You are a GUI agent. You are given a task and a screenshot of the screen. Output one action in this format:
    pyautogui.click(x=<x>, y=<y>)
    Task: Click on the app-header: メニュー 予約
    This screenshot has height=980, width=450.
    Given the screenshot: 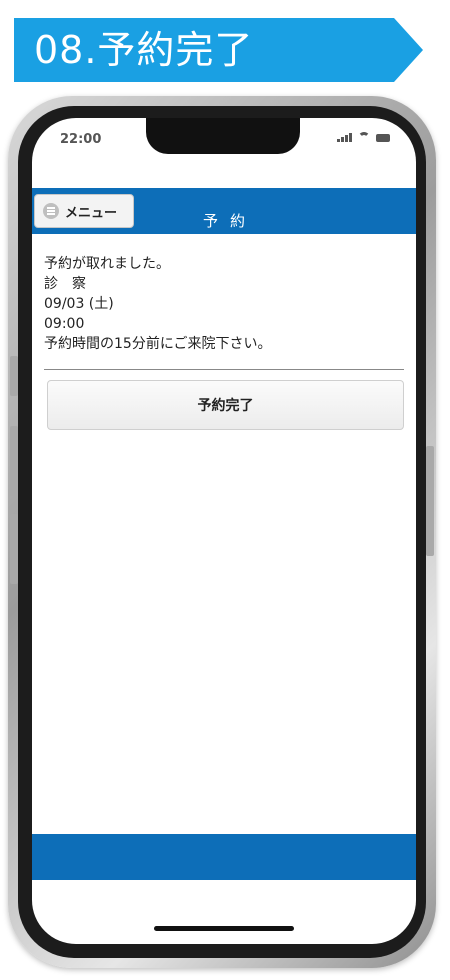 What is the action you would take?
    pyautogui.click(x=224, y=211)
    